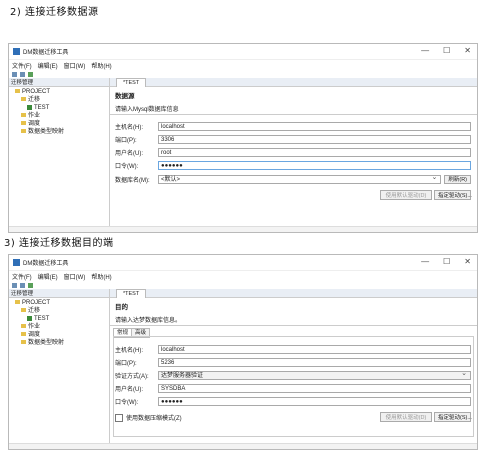 This screenshot has width=486, height=453. Describe the element at coordinates (314, 152) in the screenshot. I see `user-input: root` at that location.